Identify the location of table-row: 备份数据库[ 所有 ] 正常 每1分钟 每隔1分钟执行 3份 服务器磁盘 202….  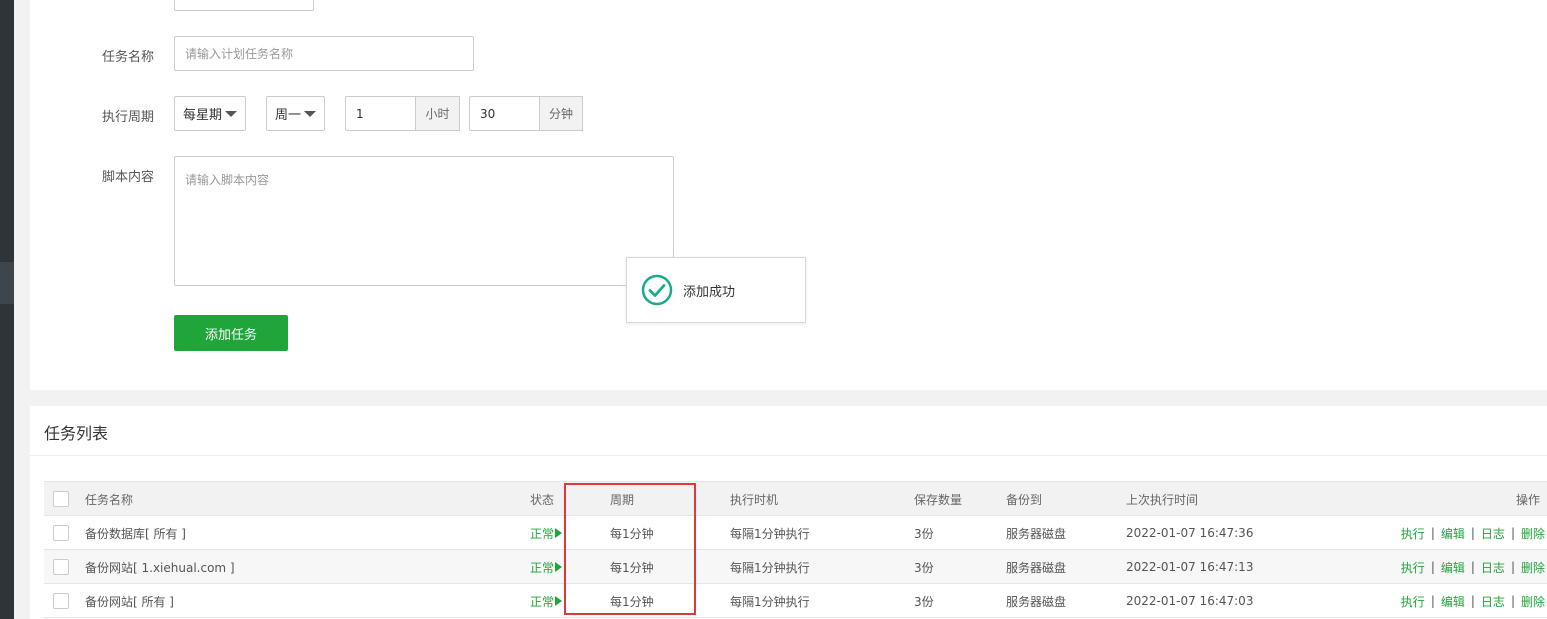
(795, 533).